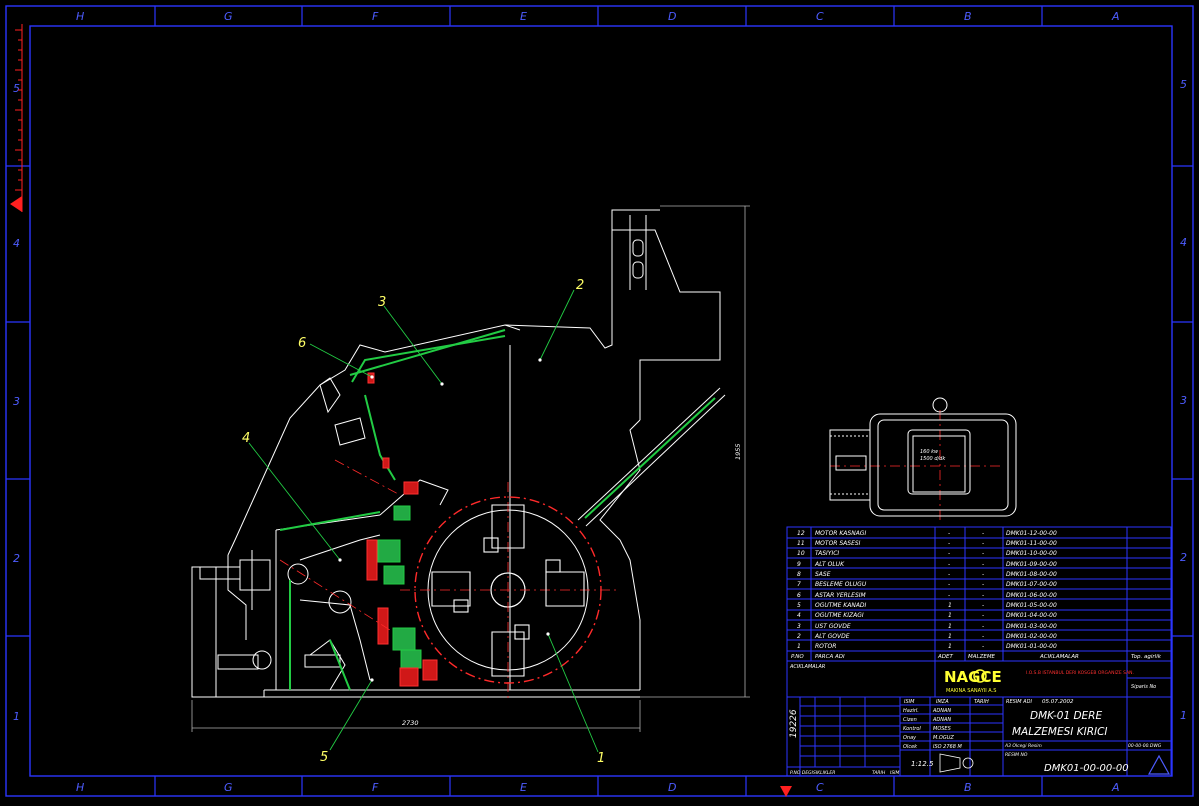 This screenshot has width=1199, height=806. Describe the element at coordinates (830, 657) in the screenshot. I see `header-name: PARCA ADI` at that location.